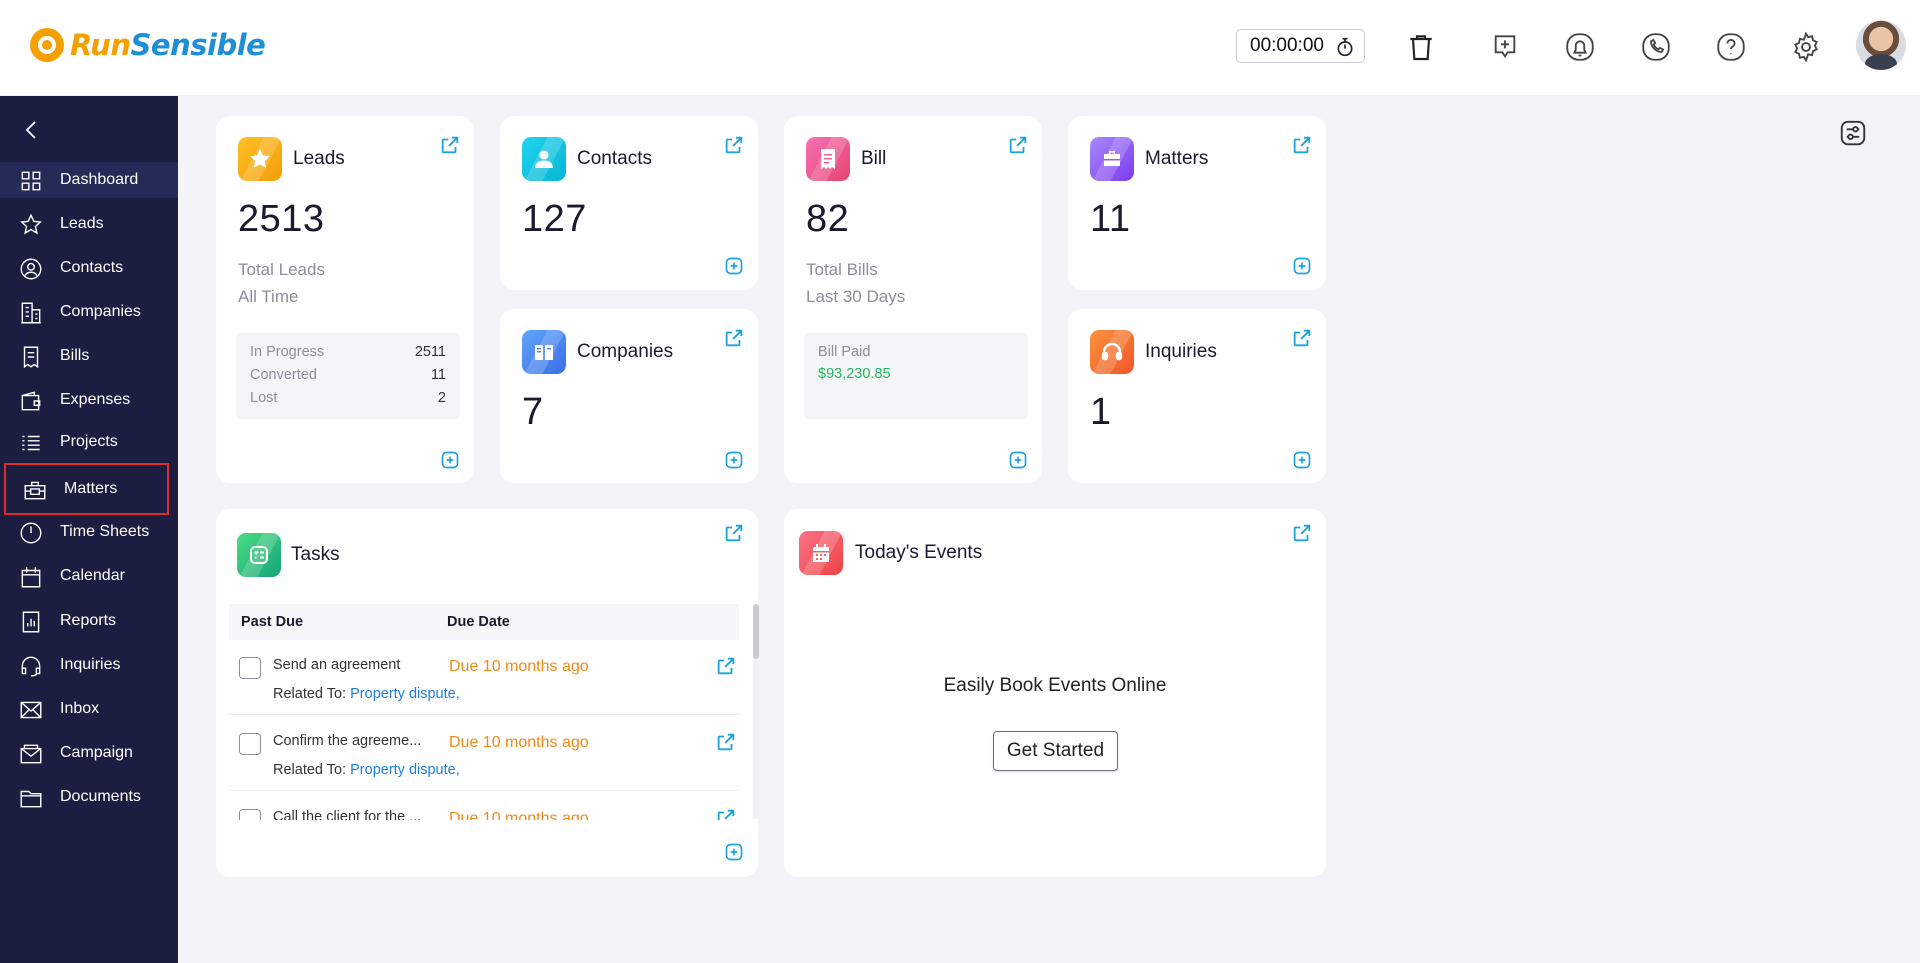  What do you see at coordinates (756, 711) in the screenshot?
I see `tasks-scrollbar` at bounding box center [756, 711].